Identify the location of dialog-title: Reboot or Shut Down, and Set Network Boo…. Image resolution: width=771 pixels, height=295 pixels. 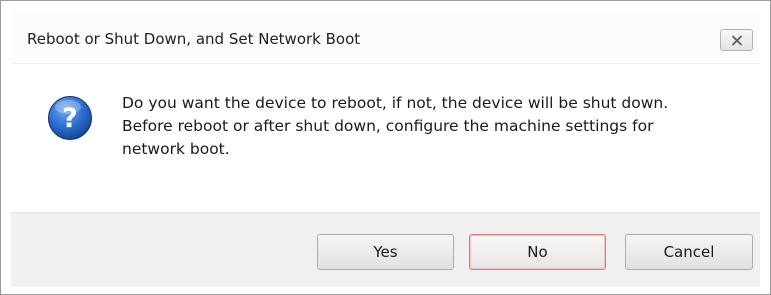
(194, 39).